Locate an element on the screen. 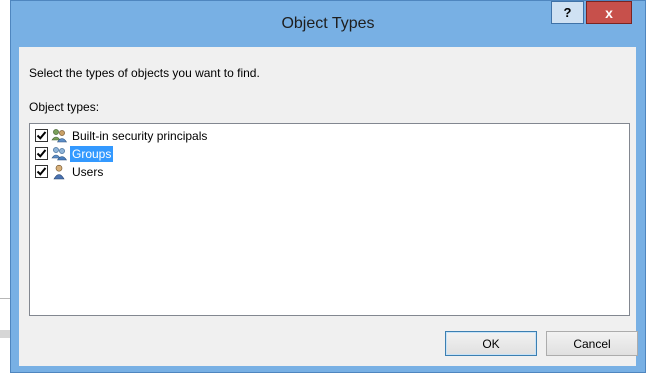 The image size is (648, 379). security-principals-icon is located at coordinates (59, 136).